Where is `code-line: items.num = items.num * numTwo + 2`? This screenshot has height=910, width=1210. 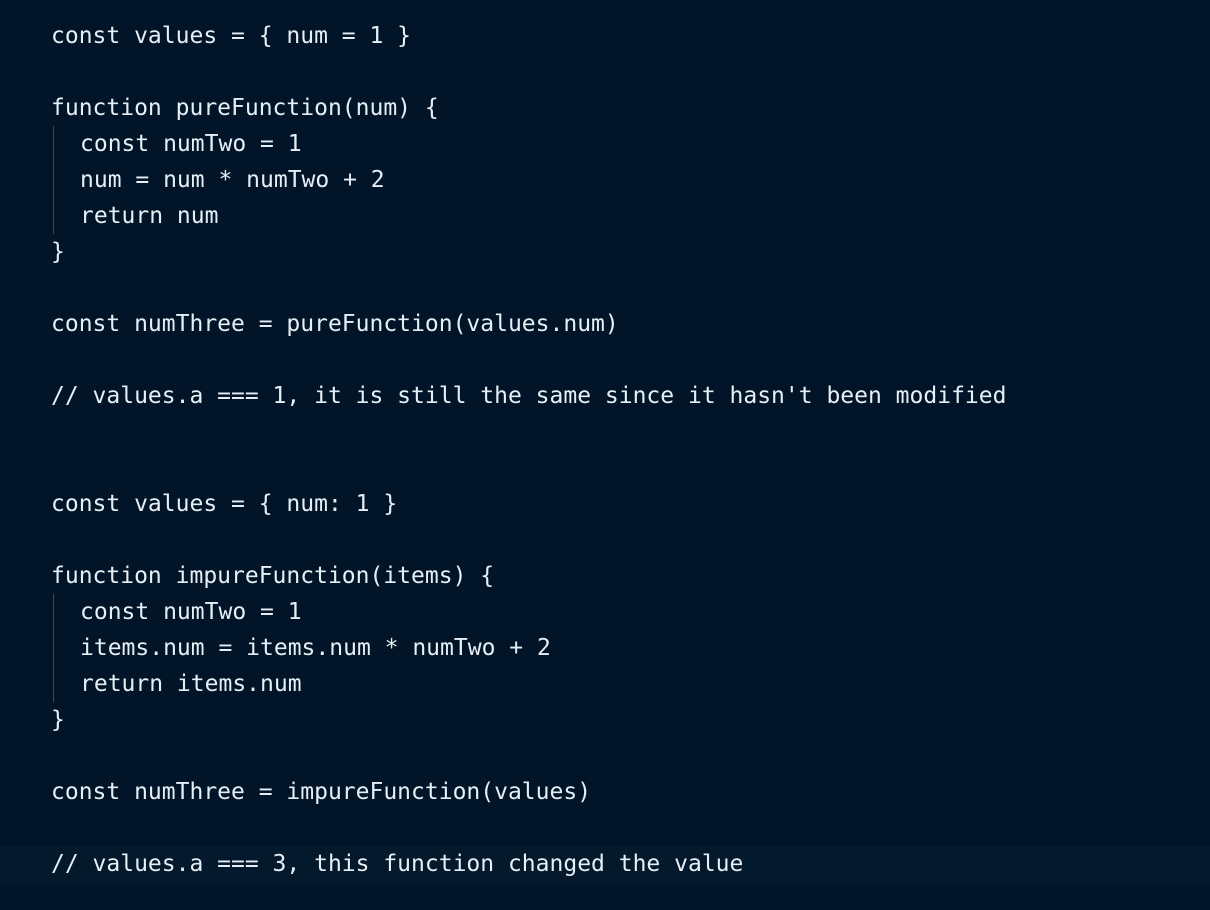
code-line: items.num = items.num * numTwo + 2 is located at coordinates (315, 648).